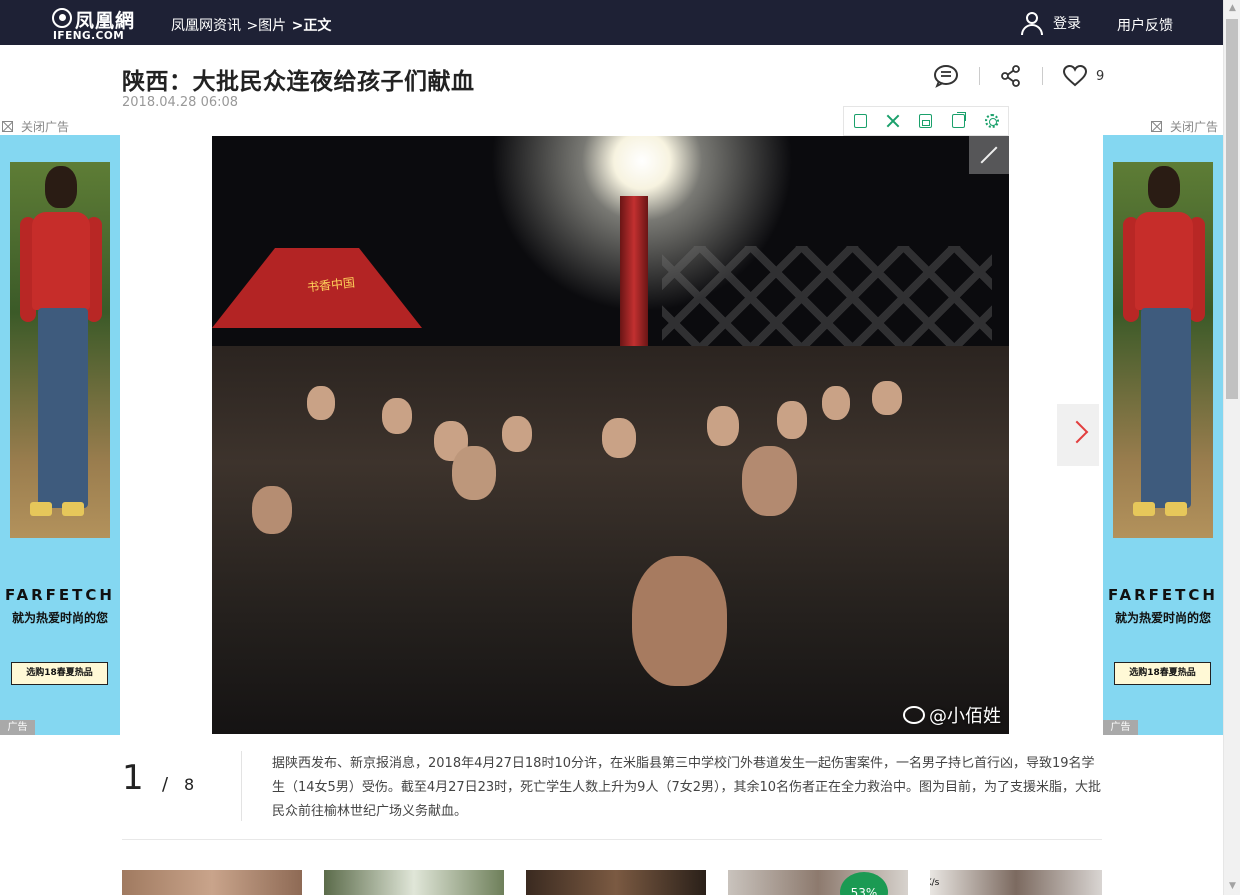 This screenshot has height=895, width=1240. I want to click on article-tools: 9, so click(1018, 76).